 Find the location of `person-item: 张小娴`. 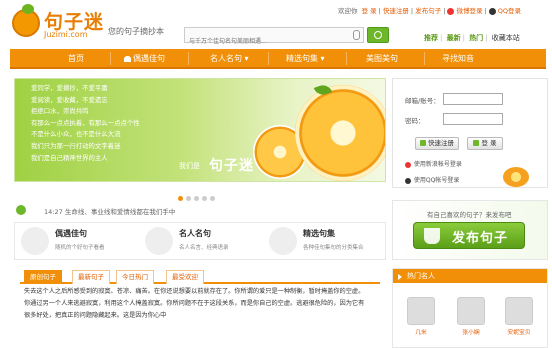

person-item: 张小娴 is located at coordinates (471, 316).